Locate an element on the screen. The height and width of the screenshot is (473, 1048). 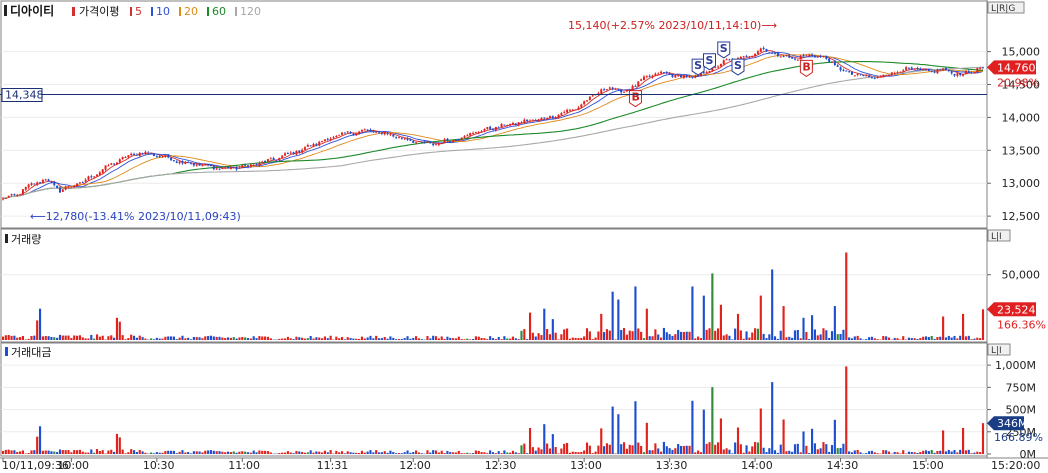
volume-scale-tag: L|I is located at coordinates (999, 235).